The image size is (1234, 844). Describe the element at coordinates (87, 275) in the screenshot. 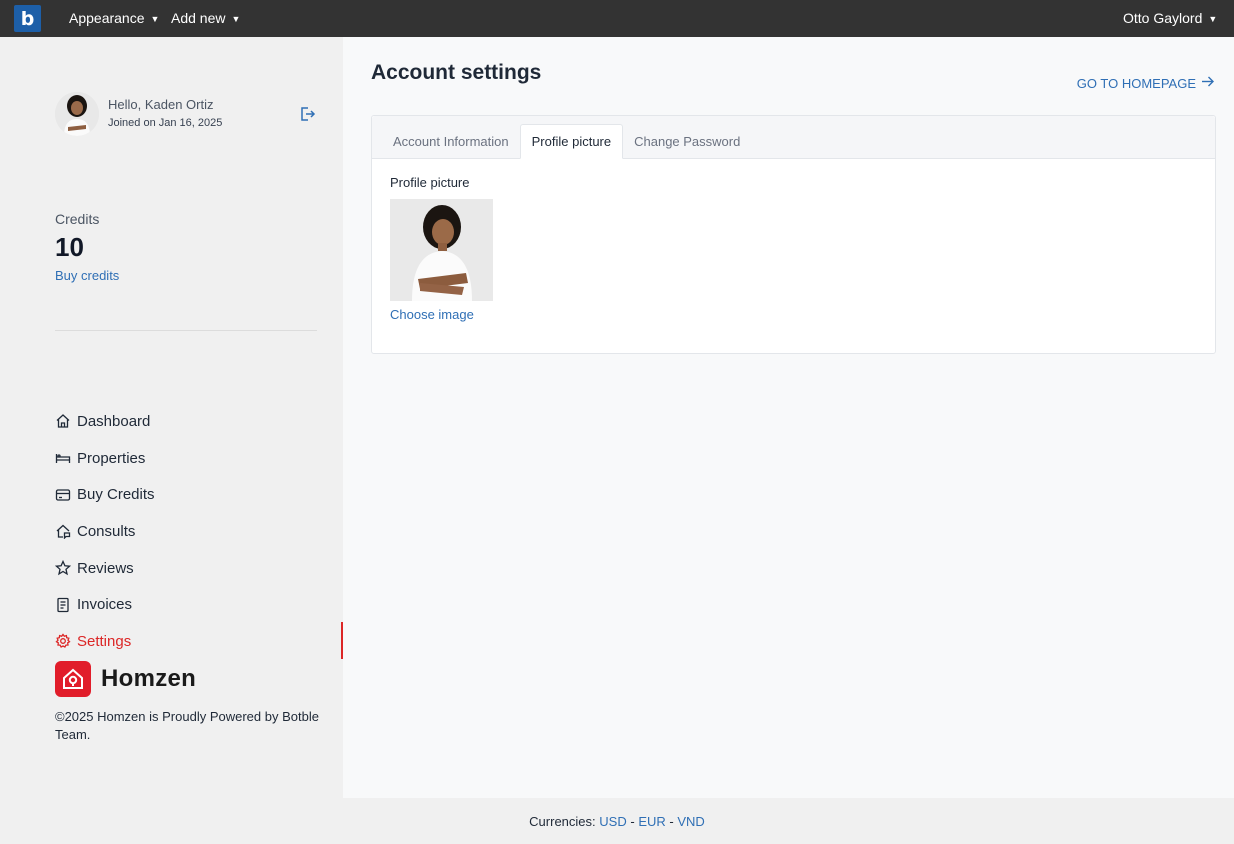

I see `buy-credits-link: Buy credits` at that location.